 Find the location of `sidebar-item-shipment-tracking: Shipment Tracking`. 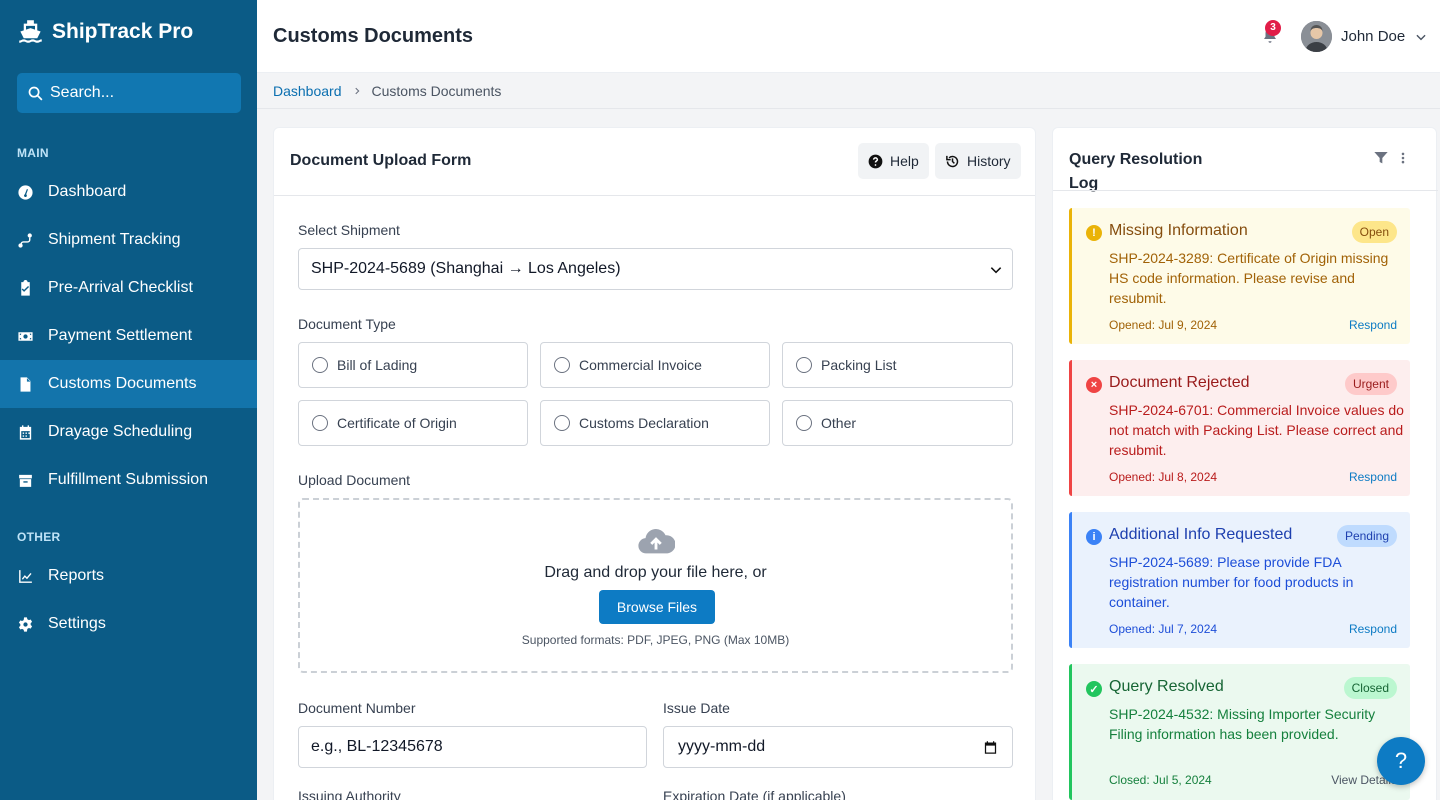

sidebar-item-shipment-tracking: Shipment Tracking is located at coordinates (128, 240).